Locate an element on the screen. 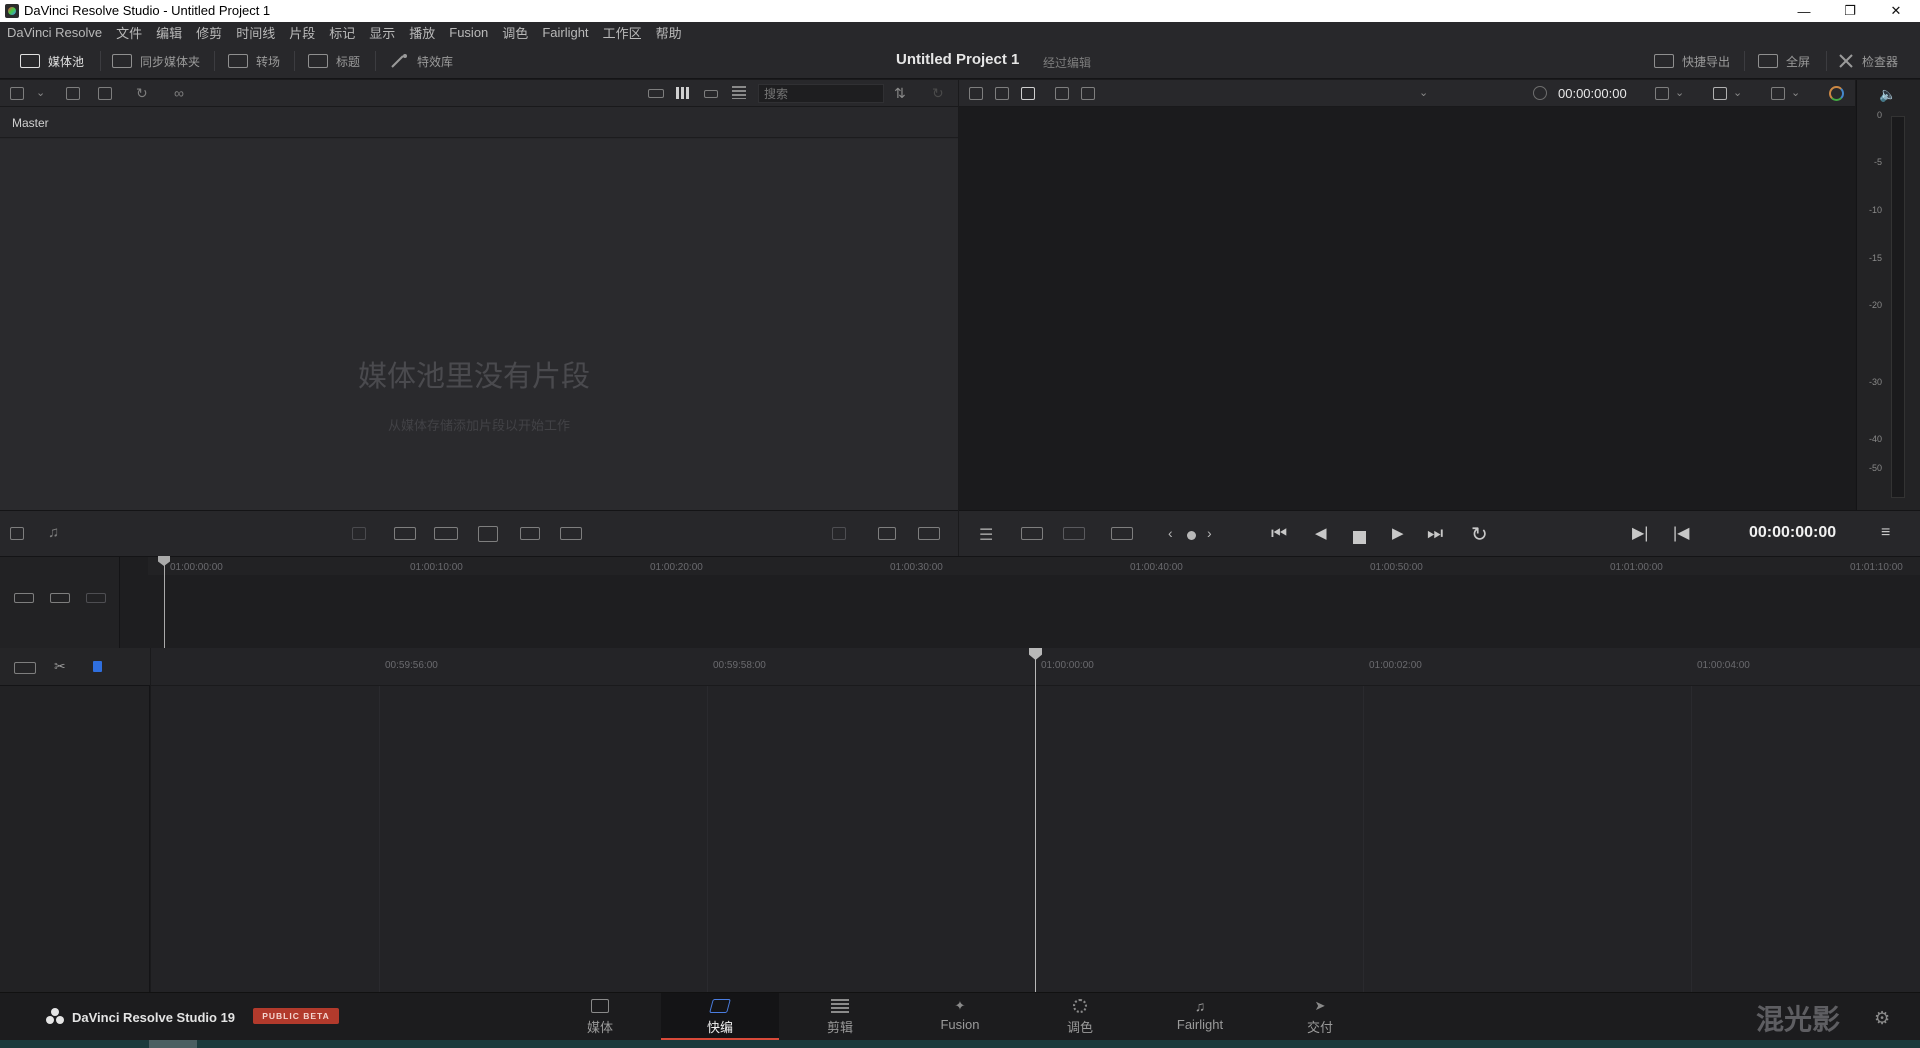 This screenshot has width=1920, height=1048. metadata-view-icon is located at coordinates (656, 93).